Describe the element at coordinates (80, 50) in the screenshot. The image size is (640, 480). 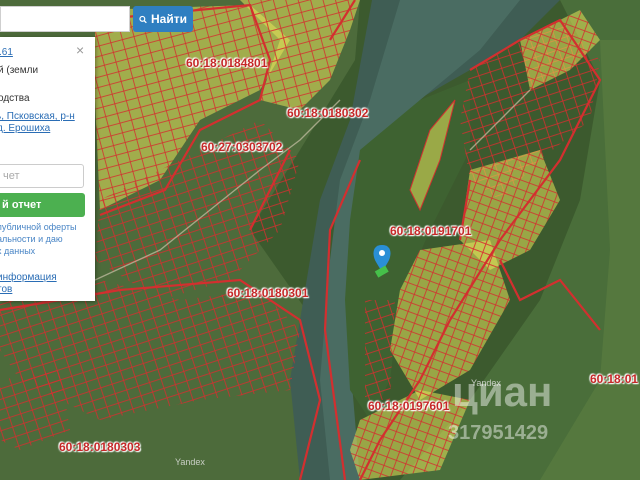
I see `close-icon: ×` at that location.